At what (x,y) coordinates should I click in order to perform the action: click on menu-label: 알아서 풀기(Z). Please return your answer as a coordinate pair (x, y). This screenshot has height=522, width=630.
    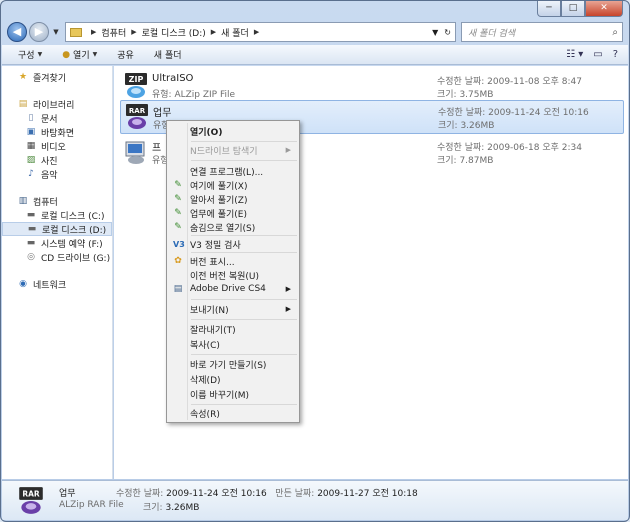
    Looking at the image, I should click on (219, 200).